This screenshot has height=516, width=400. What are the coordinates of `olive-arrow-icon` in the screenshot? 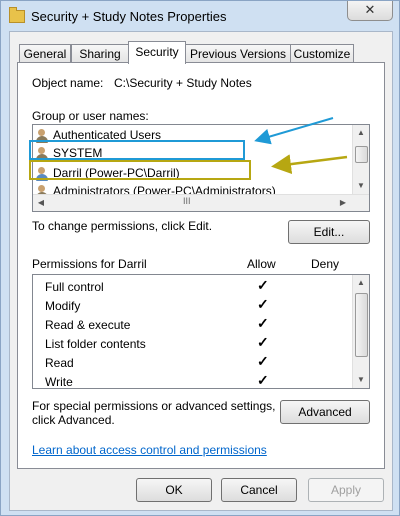 It's located at (309, 164).